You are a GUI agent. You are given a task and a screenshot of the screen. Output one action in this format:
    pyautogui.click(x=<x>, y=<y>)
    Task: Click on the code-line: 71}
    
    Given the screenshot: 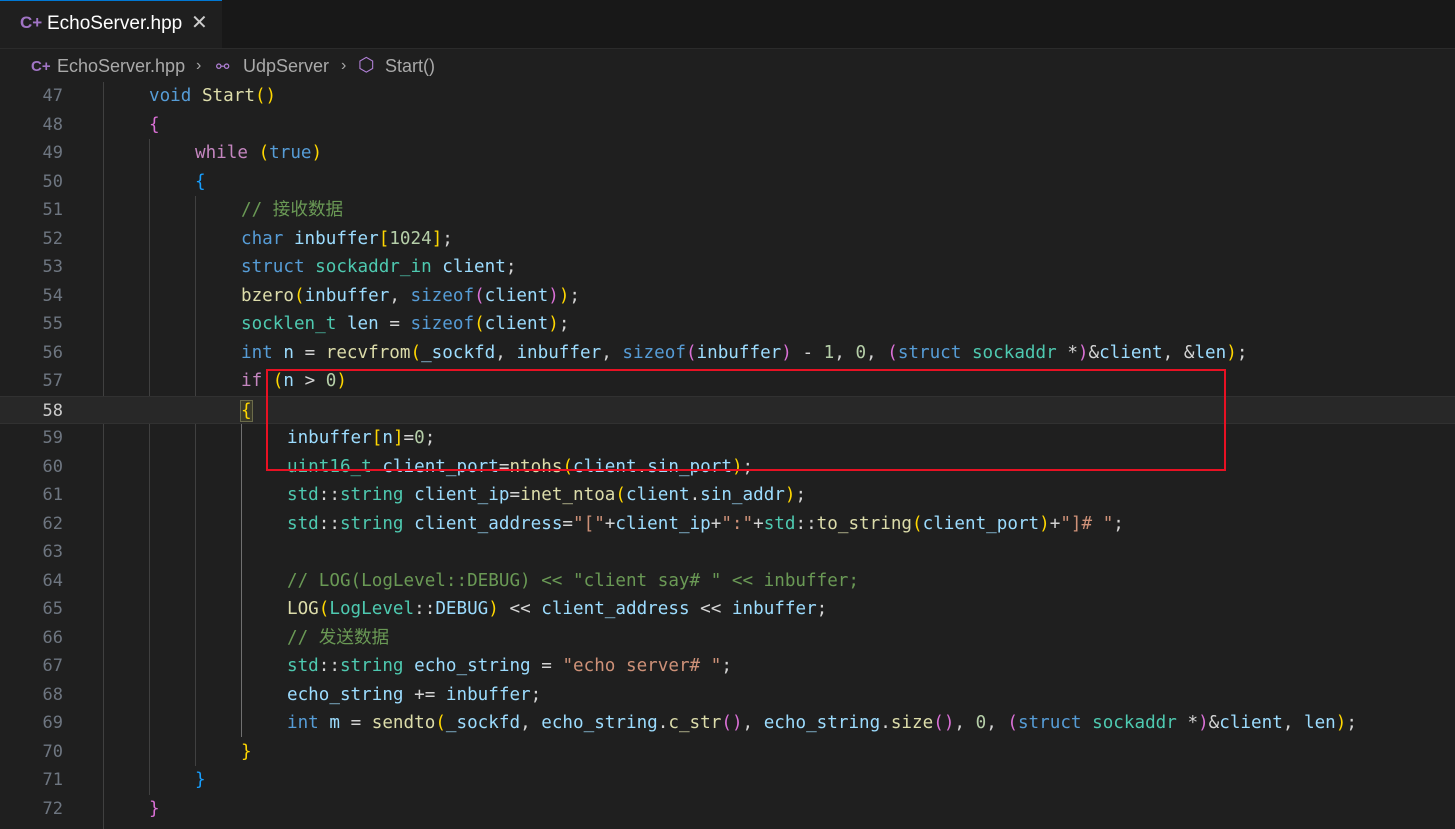 What is the action you would take?
    pyautogui.click(x=727, y=780)
    